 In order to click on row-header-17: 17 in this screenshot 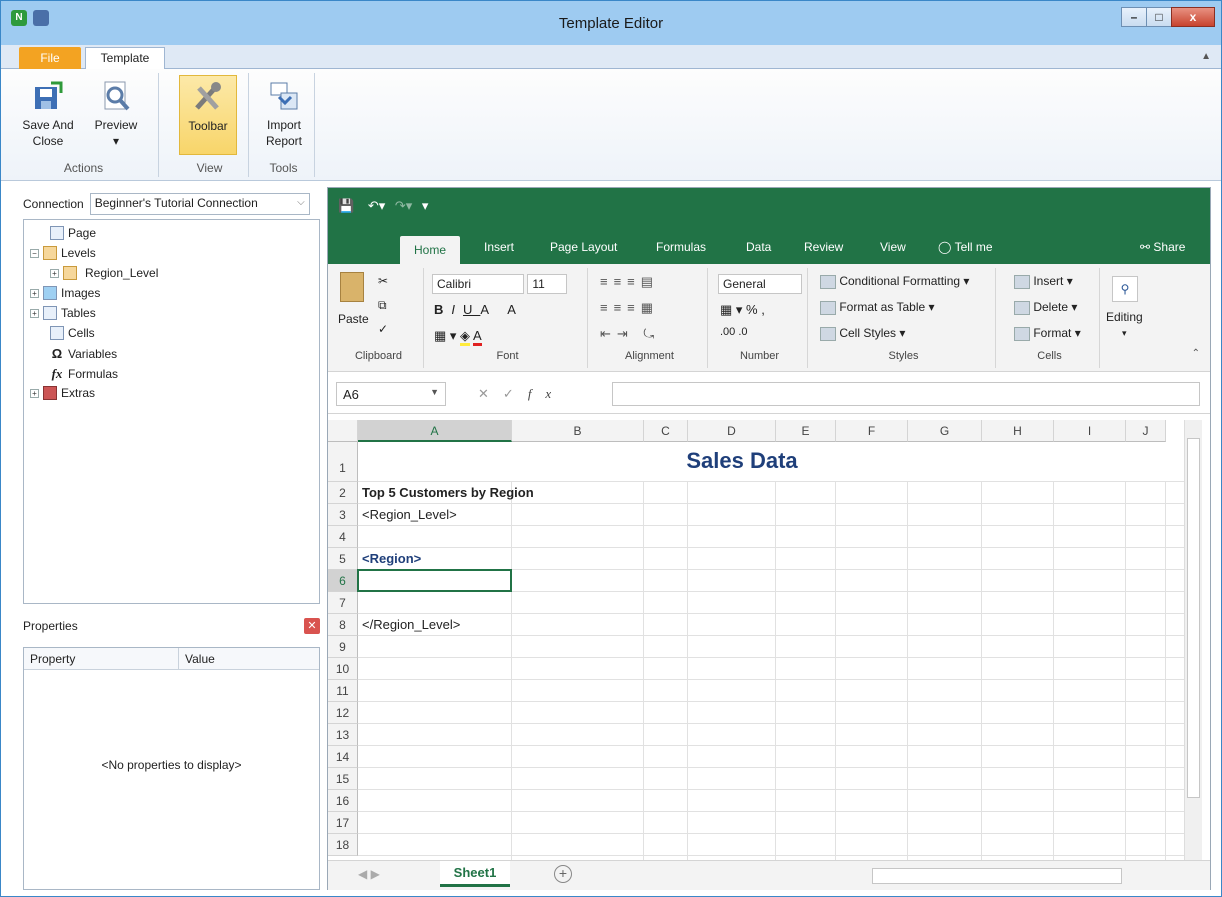, I will do `click(343, 823)`.